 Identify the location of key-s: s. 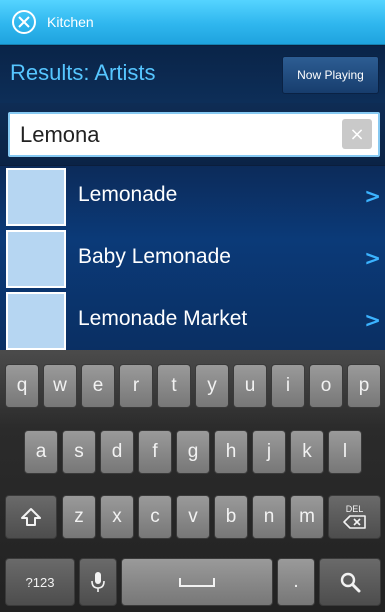
(79, 452).